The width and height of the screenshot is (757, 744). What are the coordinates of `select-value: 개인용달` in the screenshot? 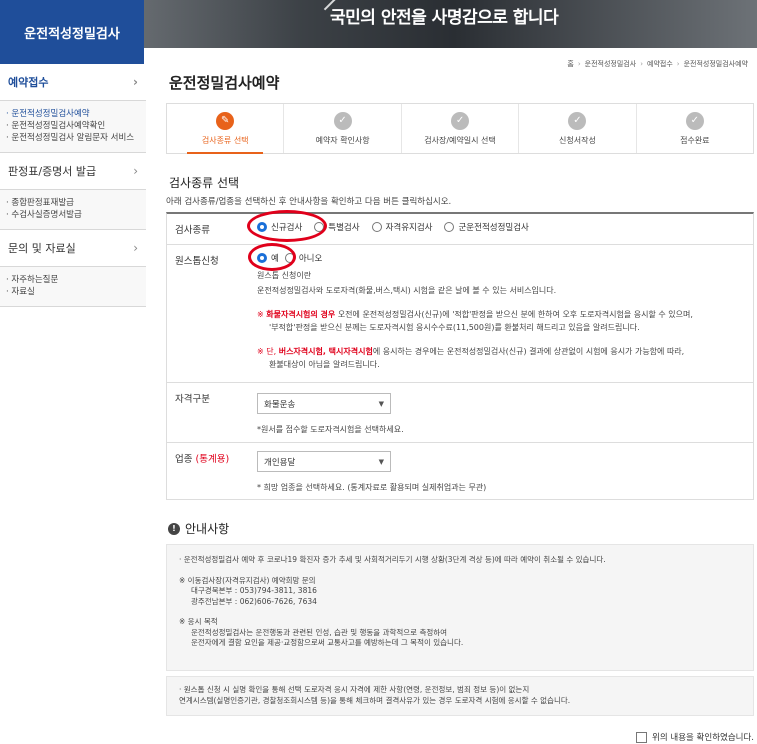 It's located at (280, 462).